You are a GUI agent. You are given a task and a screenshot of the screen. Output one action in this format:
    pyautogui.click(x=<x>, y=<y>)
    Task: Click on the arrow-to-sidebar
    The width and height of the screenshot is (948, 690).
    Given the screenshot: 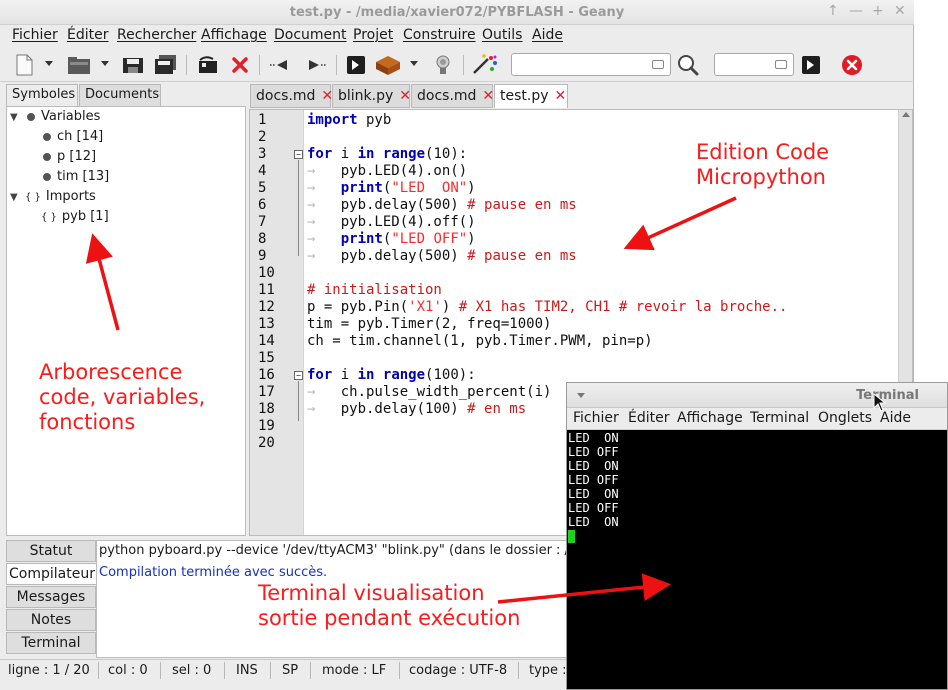 What is the action you would take?
    pyautogui.click(x=102, y=282)
    